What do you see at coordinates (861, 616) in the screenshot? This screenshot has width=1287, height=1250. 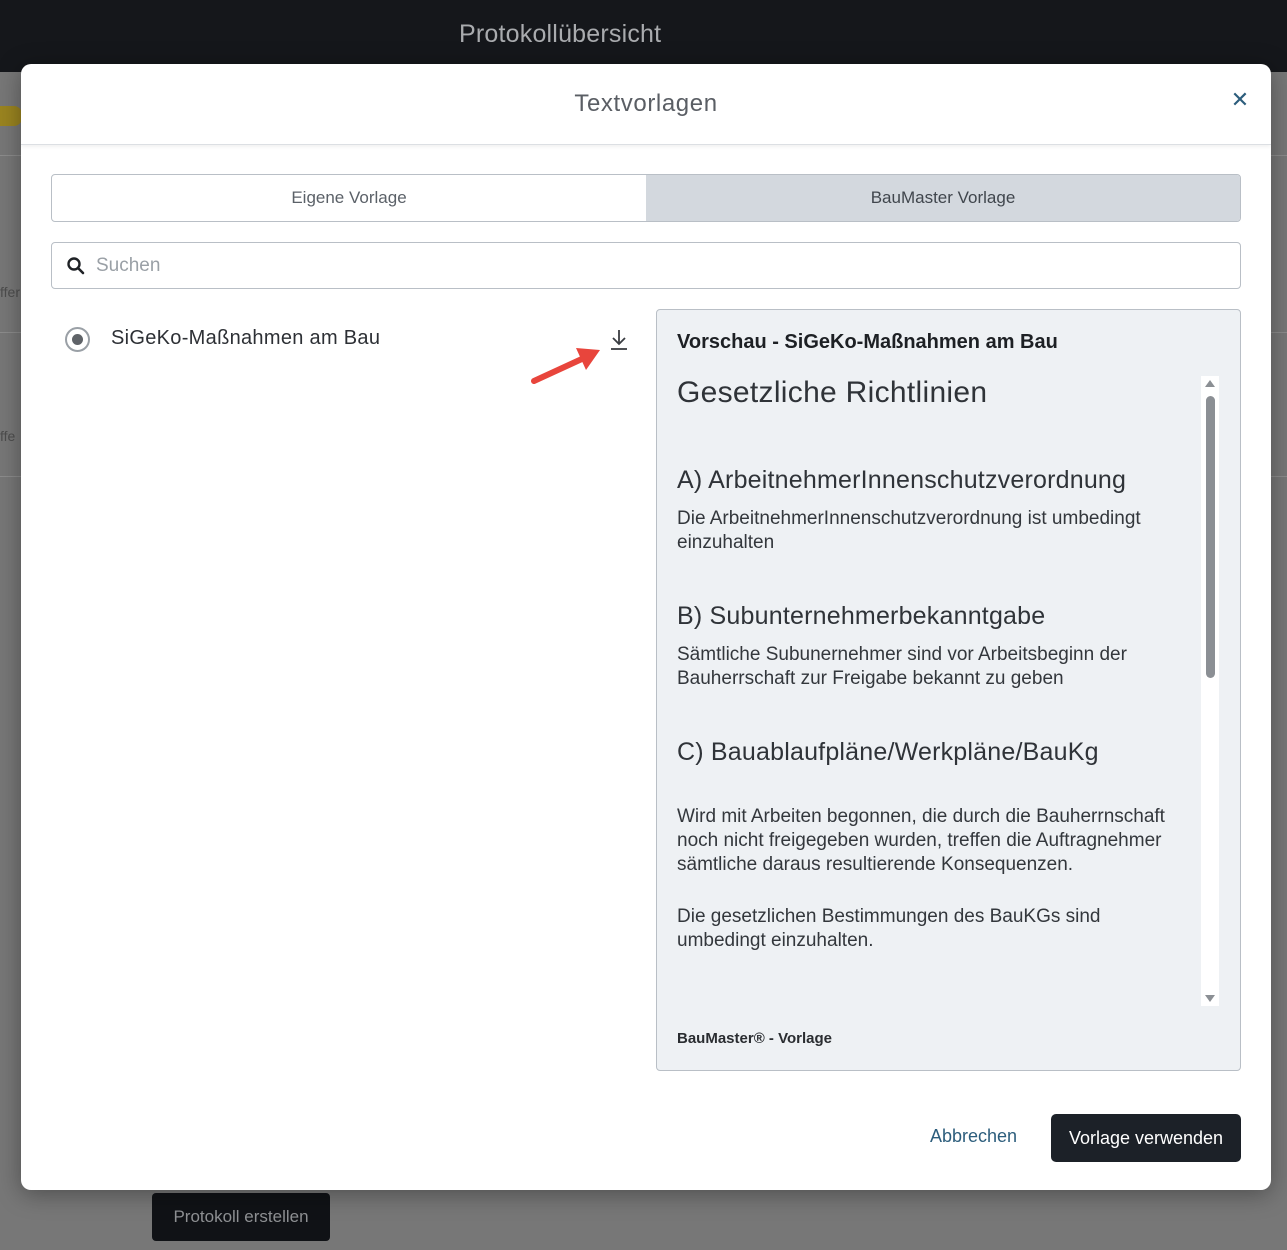 I see `preview-section-heading: B) Subunternehmerbekanntgabe` at bounding box center [861, 616].